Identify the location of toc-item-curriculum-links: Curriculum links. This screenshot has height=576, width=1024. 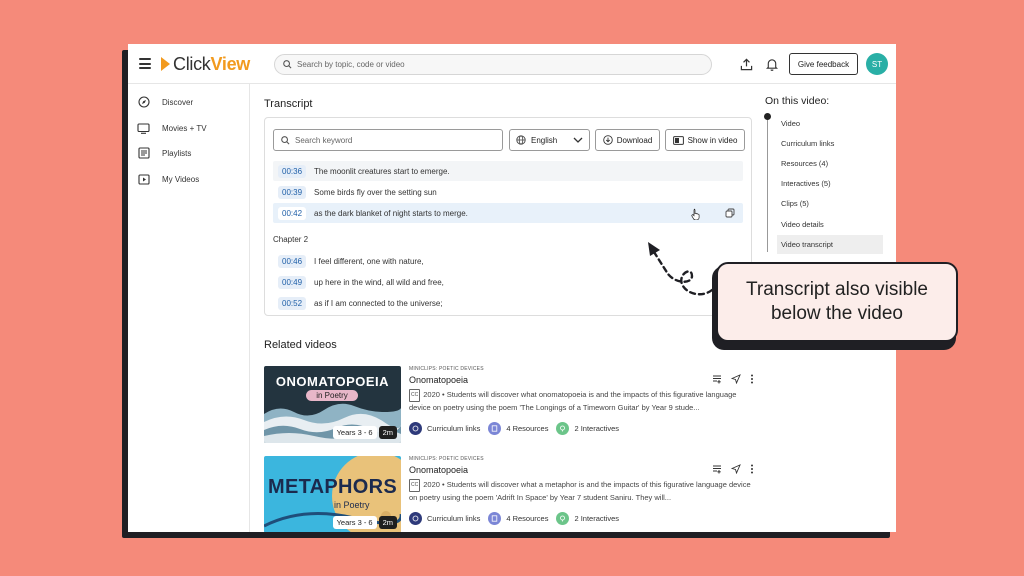
(830, 143).